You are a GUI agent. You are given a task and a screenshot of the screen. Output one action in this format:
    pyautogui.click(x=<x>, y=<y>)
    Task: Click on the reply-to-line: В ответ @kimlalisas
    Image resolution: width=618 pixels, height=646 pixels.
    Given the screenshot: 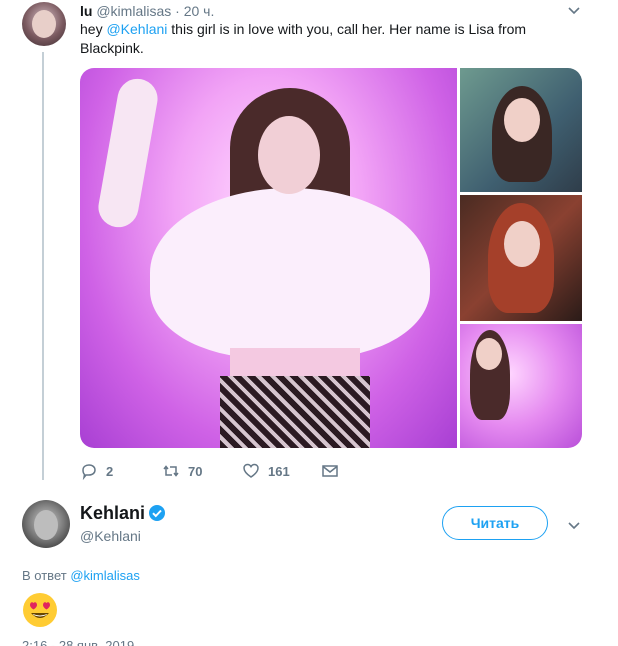 What is the action you would take?
    pyautogui.click(x=81, y=575)
    